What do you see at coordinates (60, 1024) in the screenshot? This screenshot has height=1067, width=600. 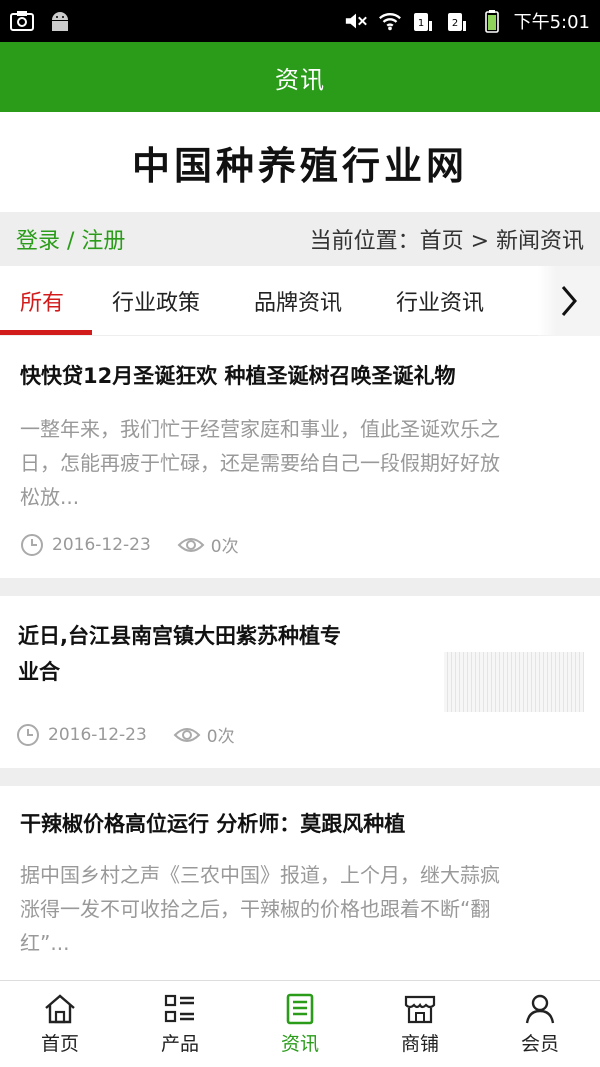 I see `nav-home: 首页` at bounding box center [60, 1024].